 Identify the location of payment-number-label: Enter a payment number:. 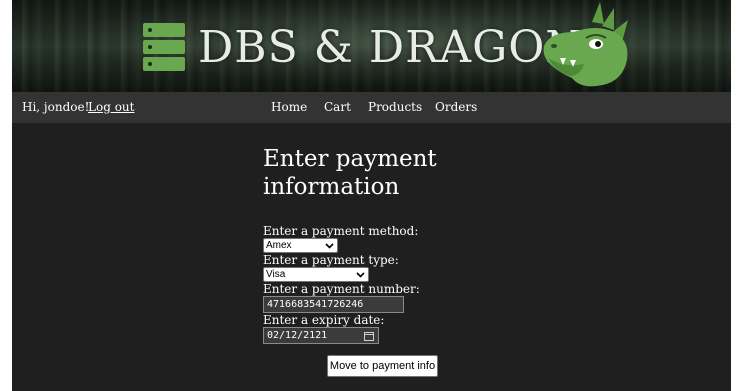
(341, 289).